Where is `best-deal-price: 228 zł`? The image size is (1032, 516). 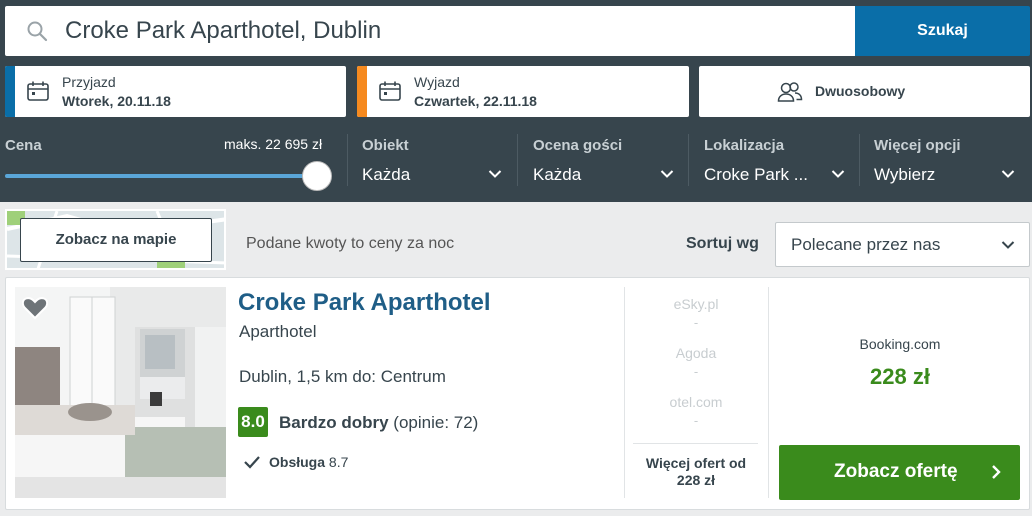
best-deal-price: 228 zł is located at coordinates (900, 376).